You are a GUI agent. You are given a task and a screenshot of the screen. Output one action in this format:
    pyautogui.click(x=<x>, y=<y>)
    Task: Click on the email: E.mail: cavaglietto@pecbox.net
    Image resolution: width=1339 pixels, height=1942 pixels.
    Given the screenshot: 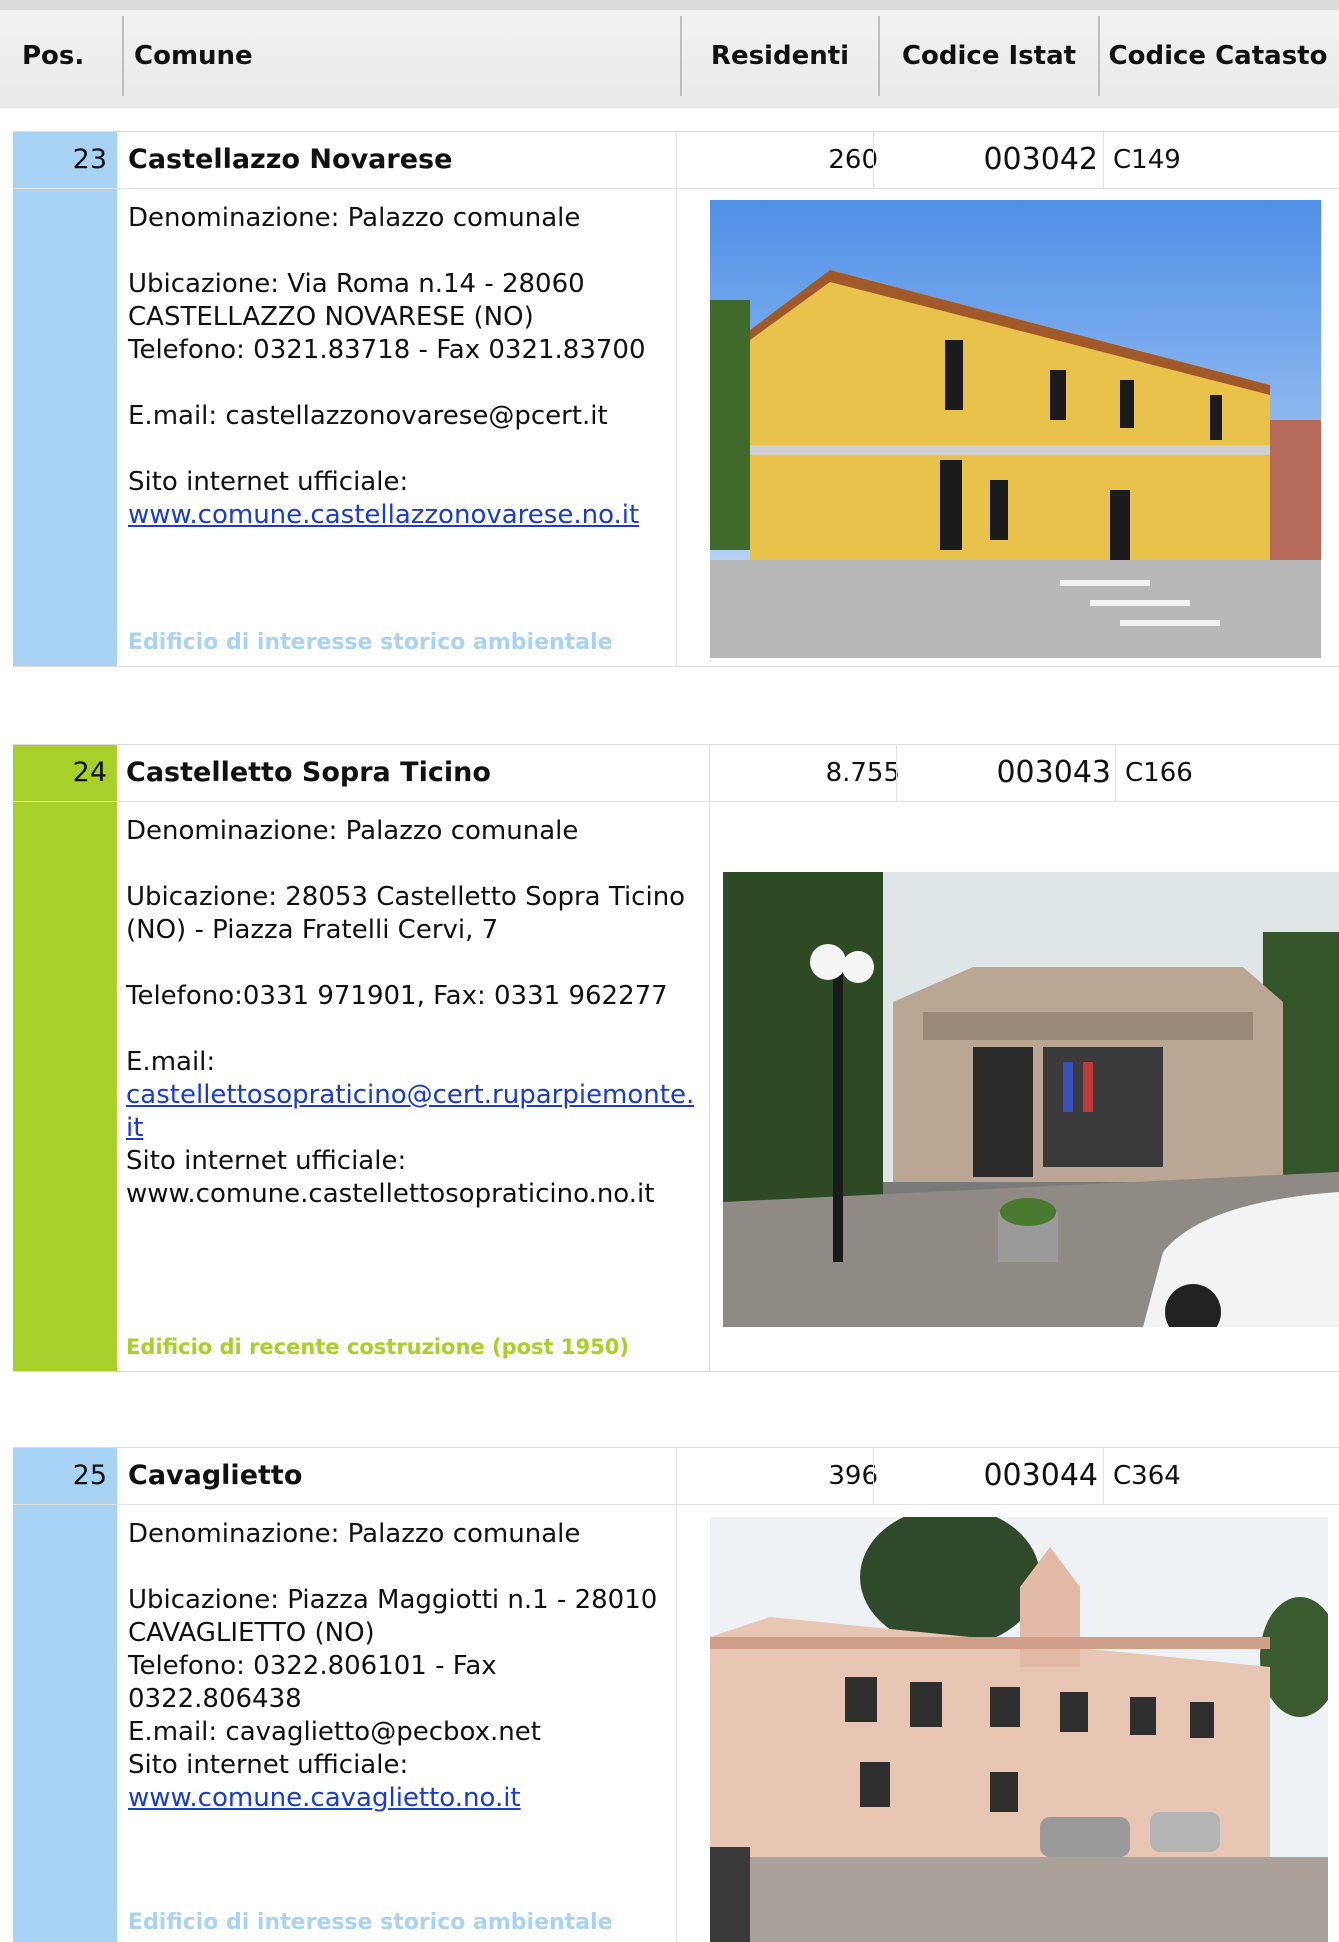 What is the action you would take?
    pyautogui.click(x=334, y=1732)
    